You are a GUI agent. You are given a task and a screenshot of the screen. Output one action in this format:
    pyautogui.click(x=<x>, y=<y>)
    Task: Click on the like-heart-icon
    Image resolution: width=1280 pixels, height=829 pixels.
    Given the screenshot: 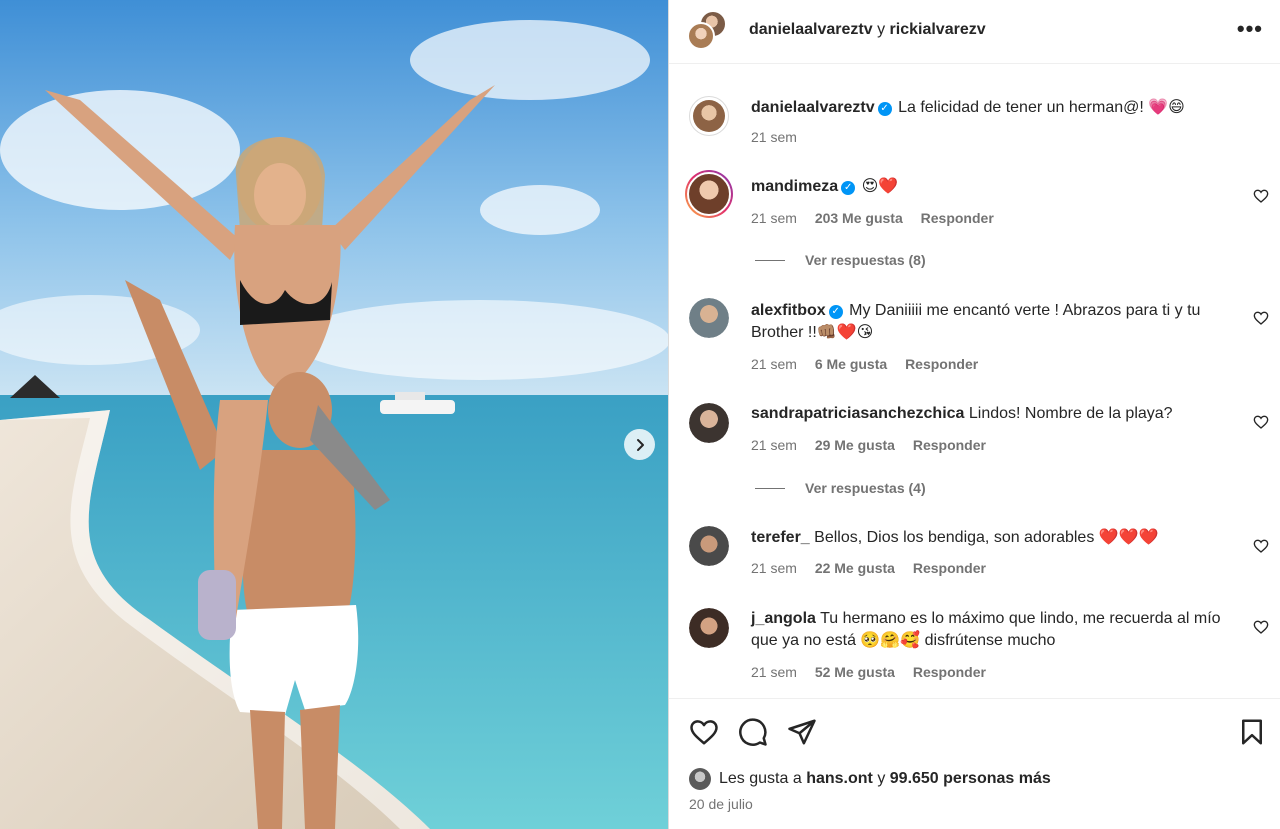 What is the action you would take?
    pyautogui.click(x=704, y=732)
    